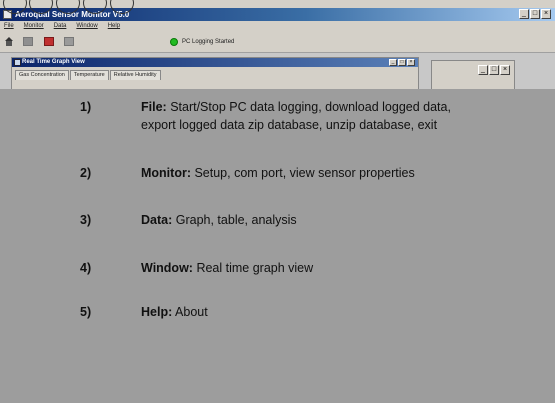 The width and height of the screenshot is (555, 403). Describe the element at coordinates (114, 26) in the screenshot. I see `menu-help: Help` at that location.